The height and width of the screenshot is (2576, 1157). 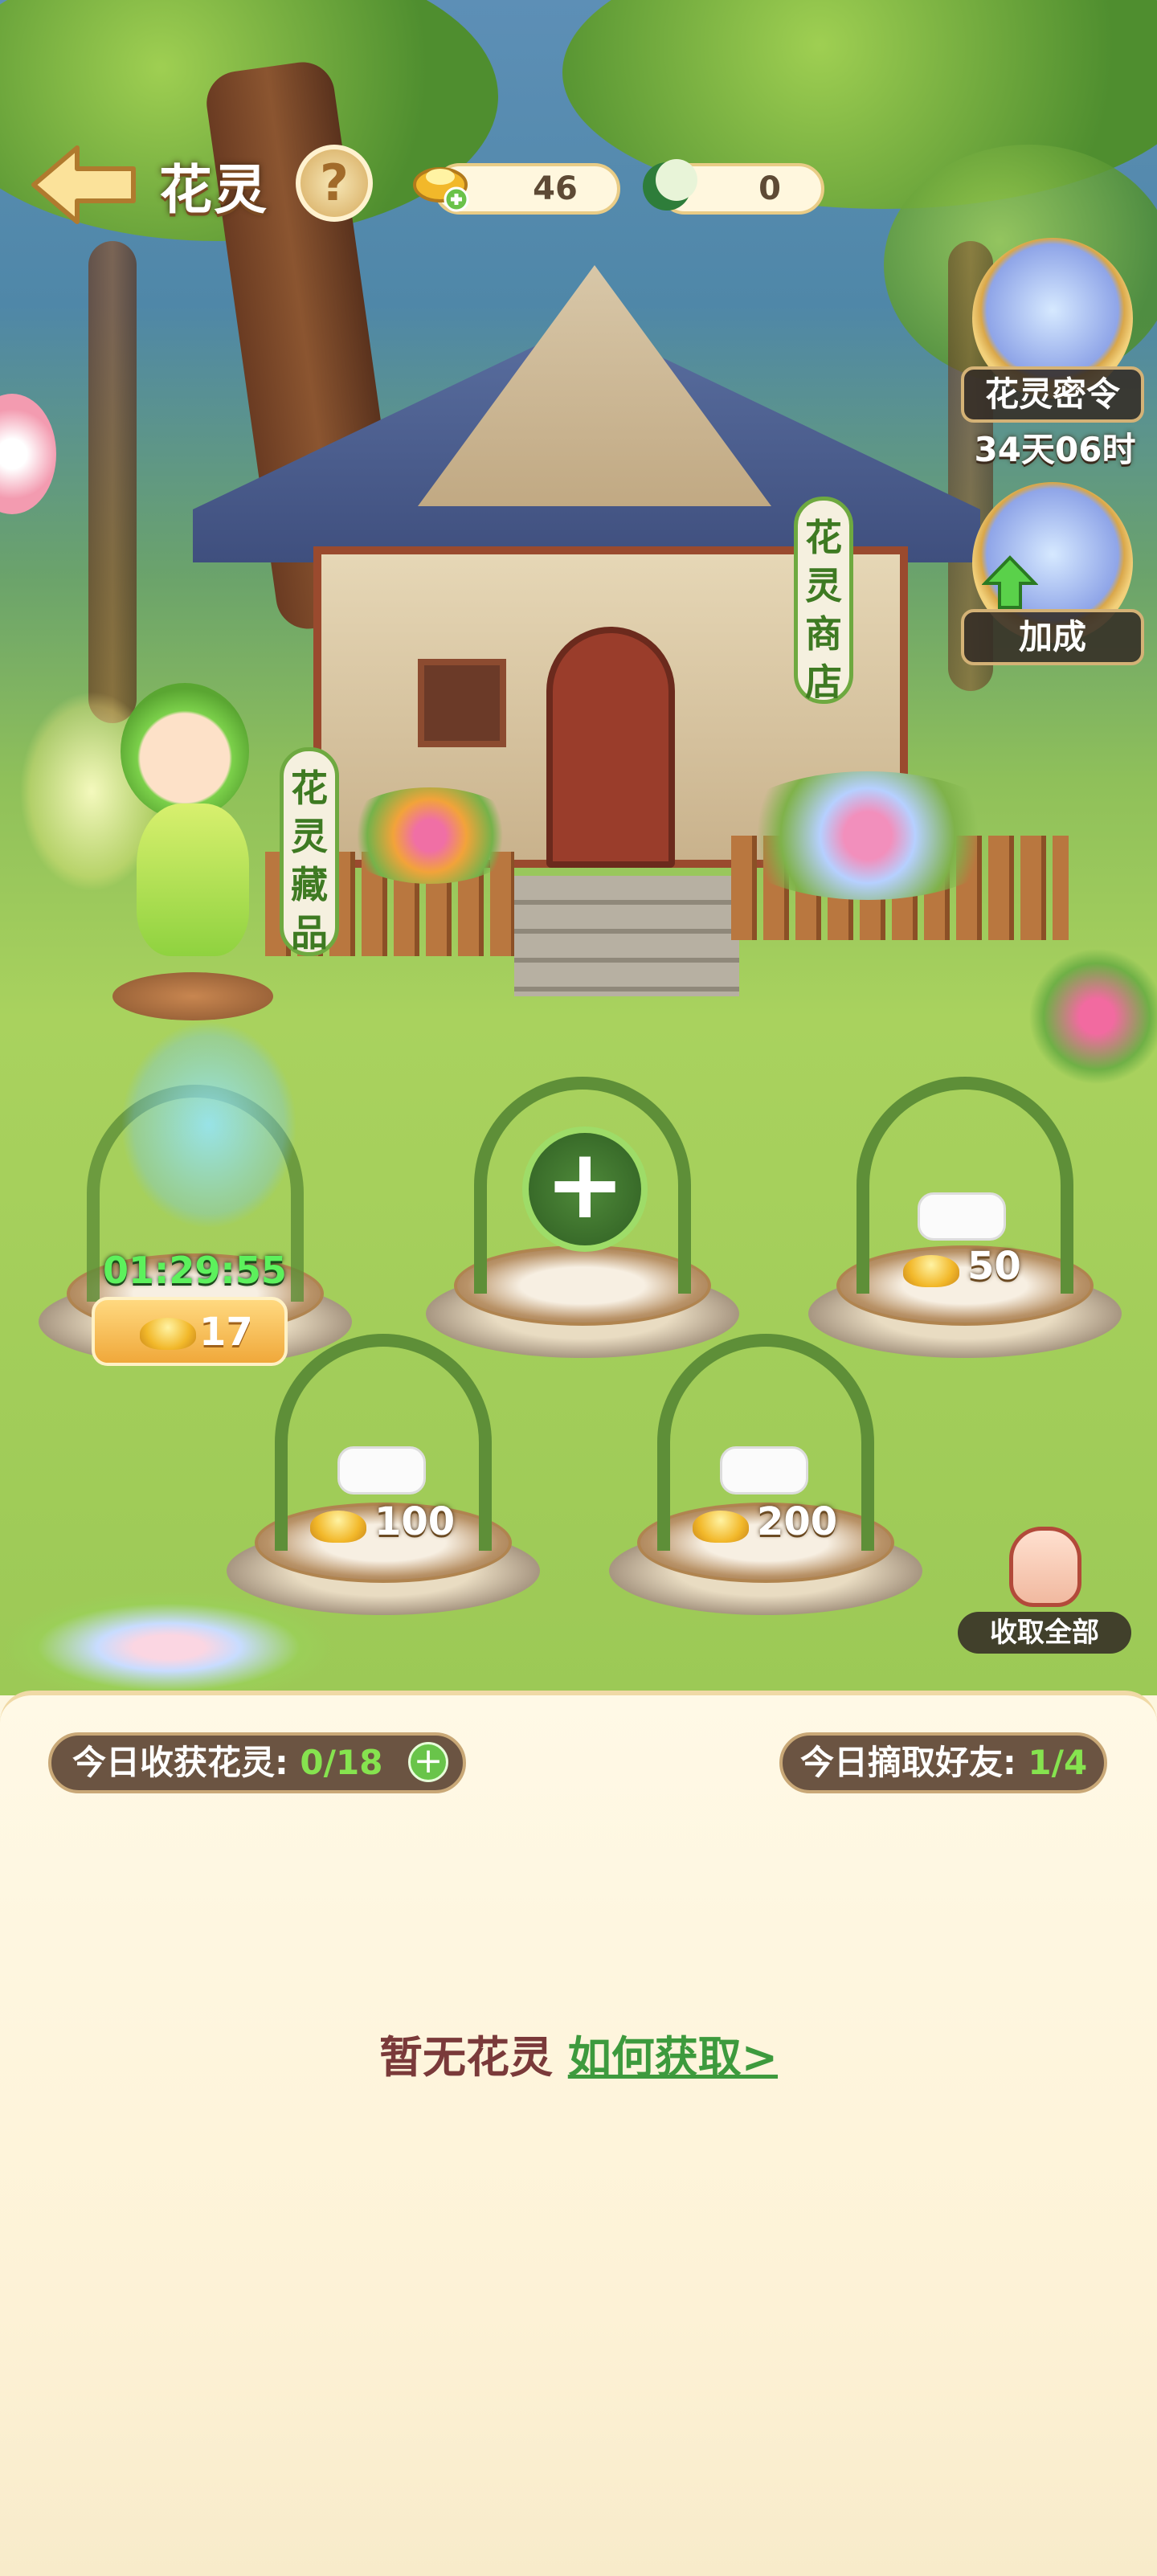 I want to click on how-to-get-link: 如何获取>, so click(x=673, y=2057).